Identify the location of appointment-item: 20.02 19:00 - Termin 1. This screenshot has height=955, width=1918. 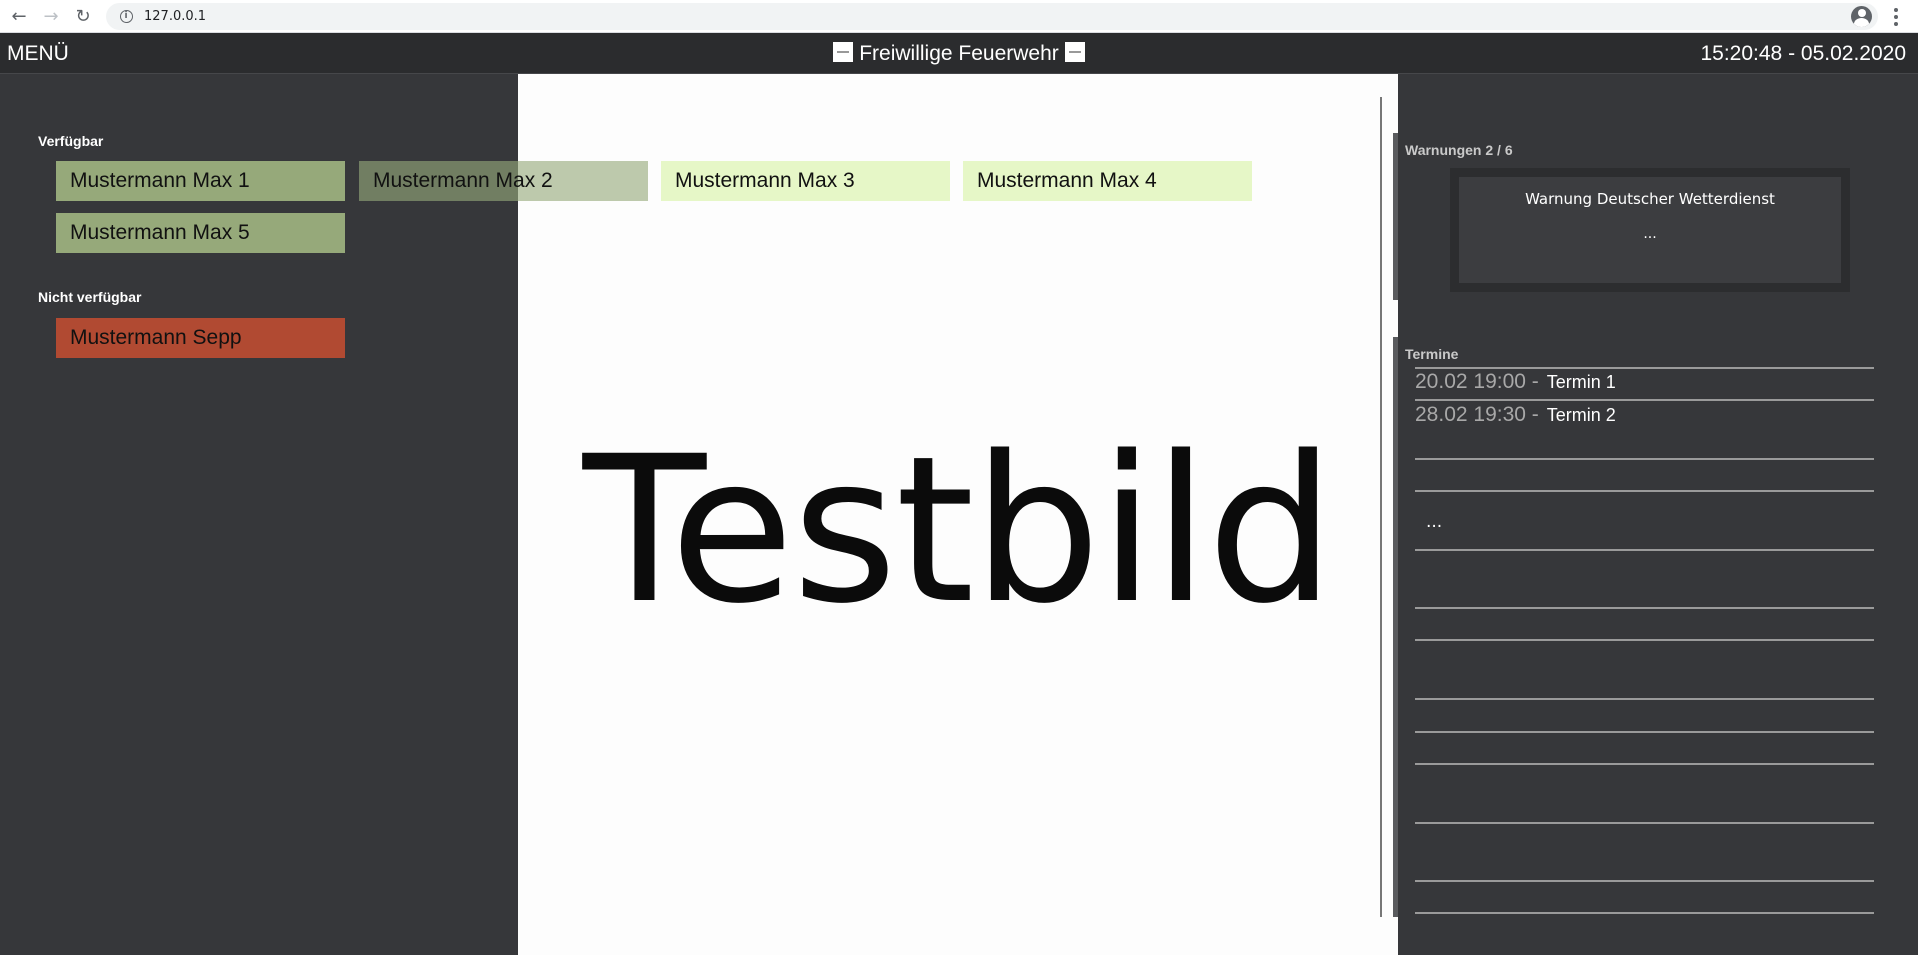
(1515, 383).